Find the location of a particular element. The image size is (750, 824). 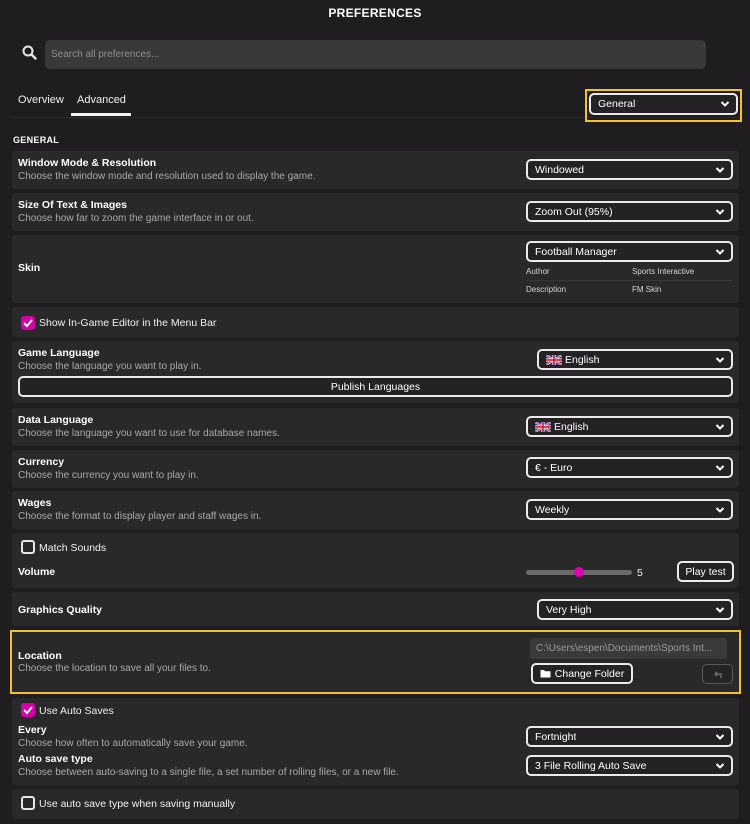

search-input is located at coordinates (375, 54).